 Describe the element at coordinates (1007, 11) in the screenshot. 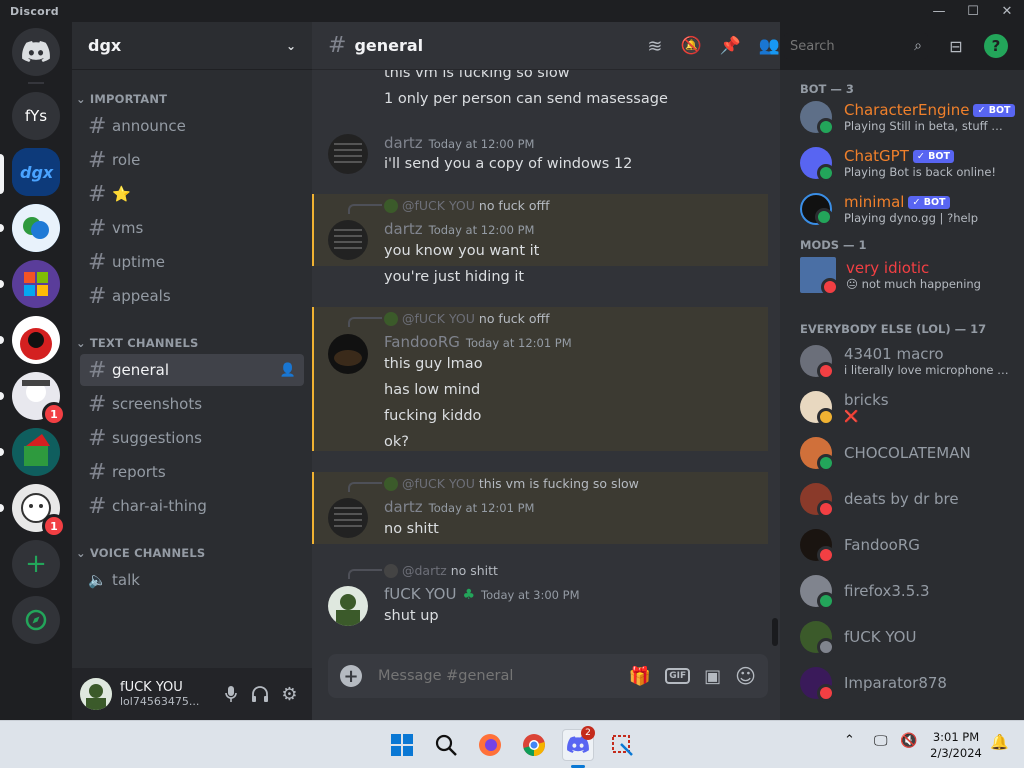

I see `close-icon: ✕` at that location.